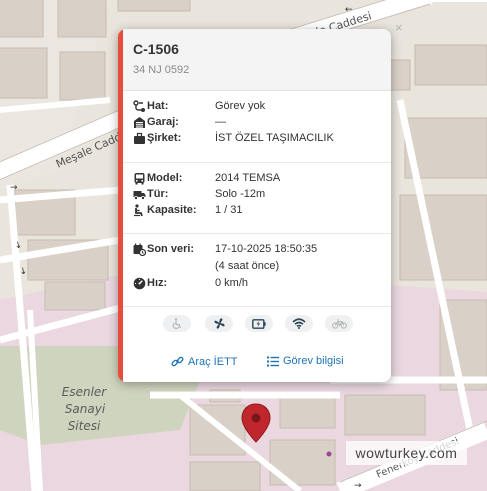 This screenshot has width=487, height=491. Describe the element at coordinates (157, 283) in the screenshot. I see `label-speed: Hız:` at that location.